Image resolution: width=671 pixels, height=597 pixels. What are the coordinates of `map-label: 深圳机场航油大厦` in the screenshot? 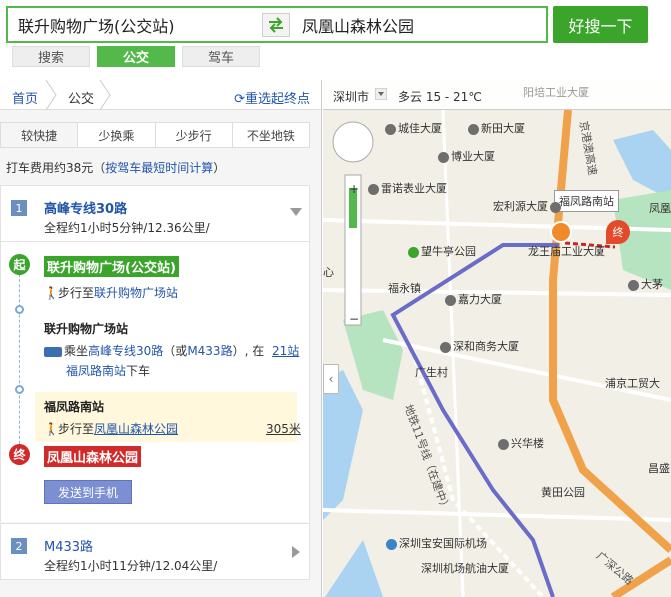 It's located at (465, 568).